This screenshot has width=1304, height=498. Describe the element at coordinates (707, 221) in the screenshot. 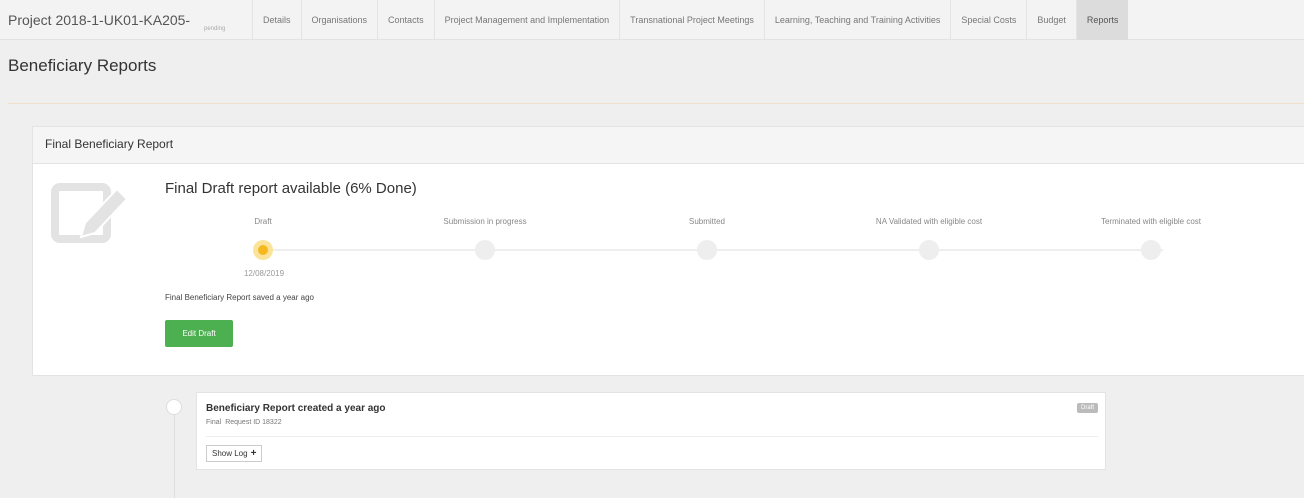

I see `step-label-submitted: Submitted` at that location.